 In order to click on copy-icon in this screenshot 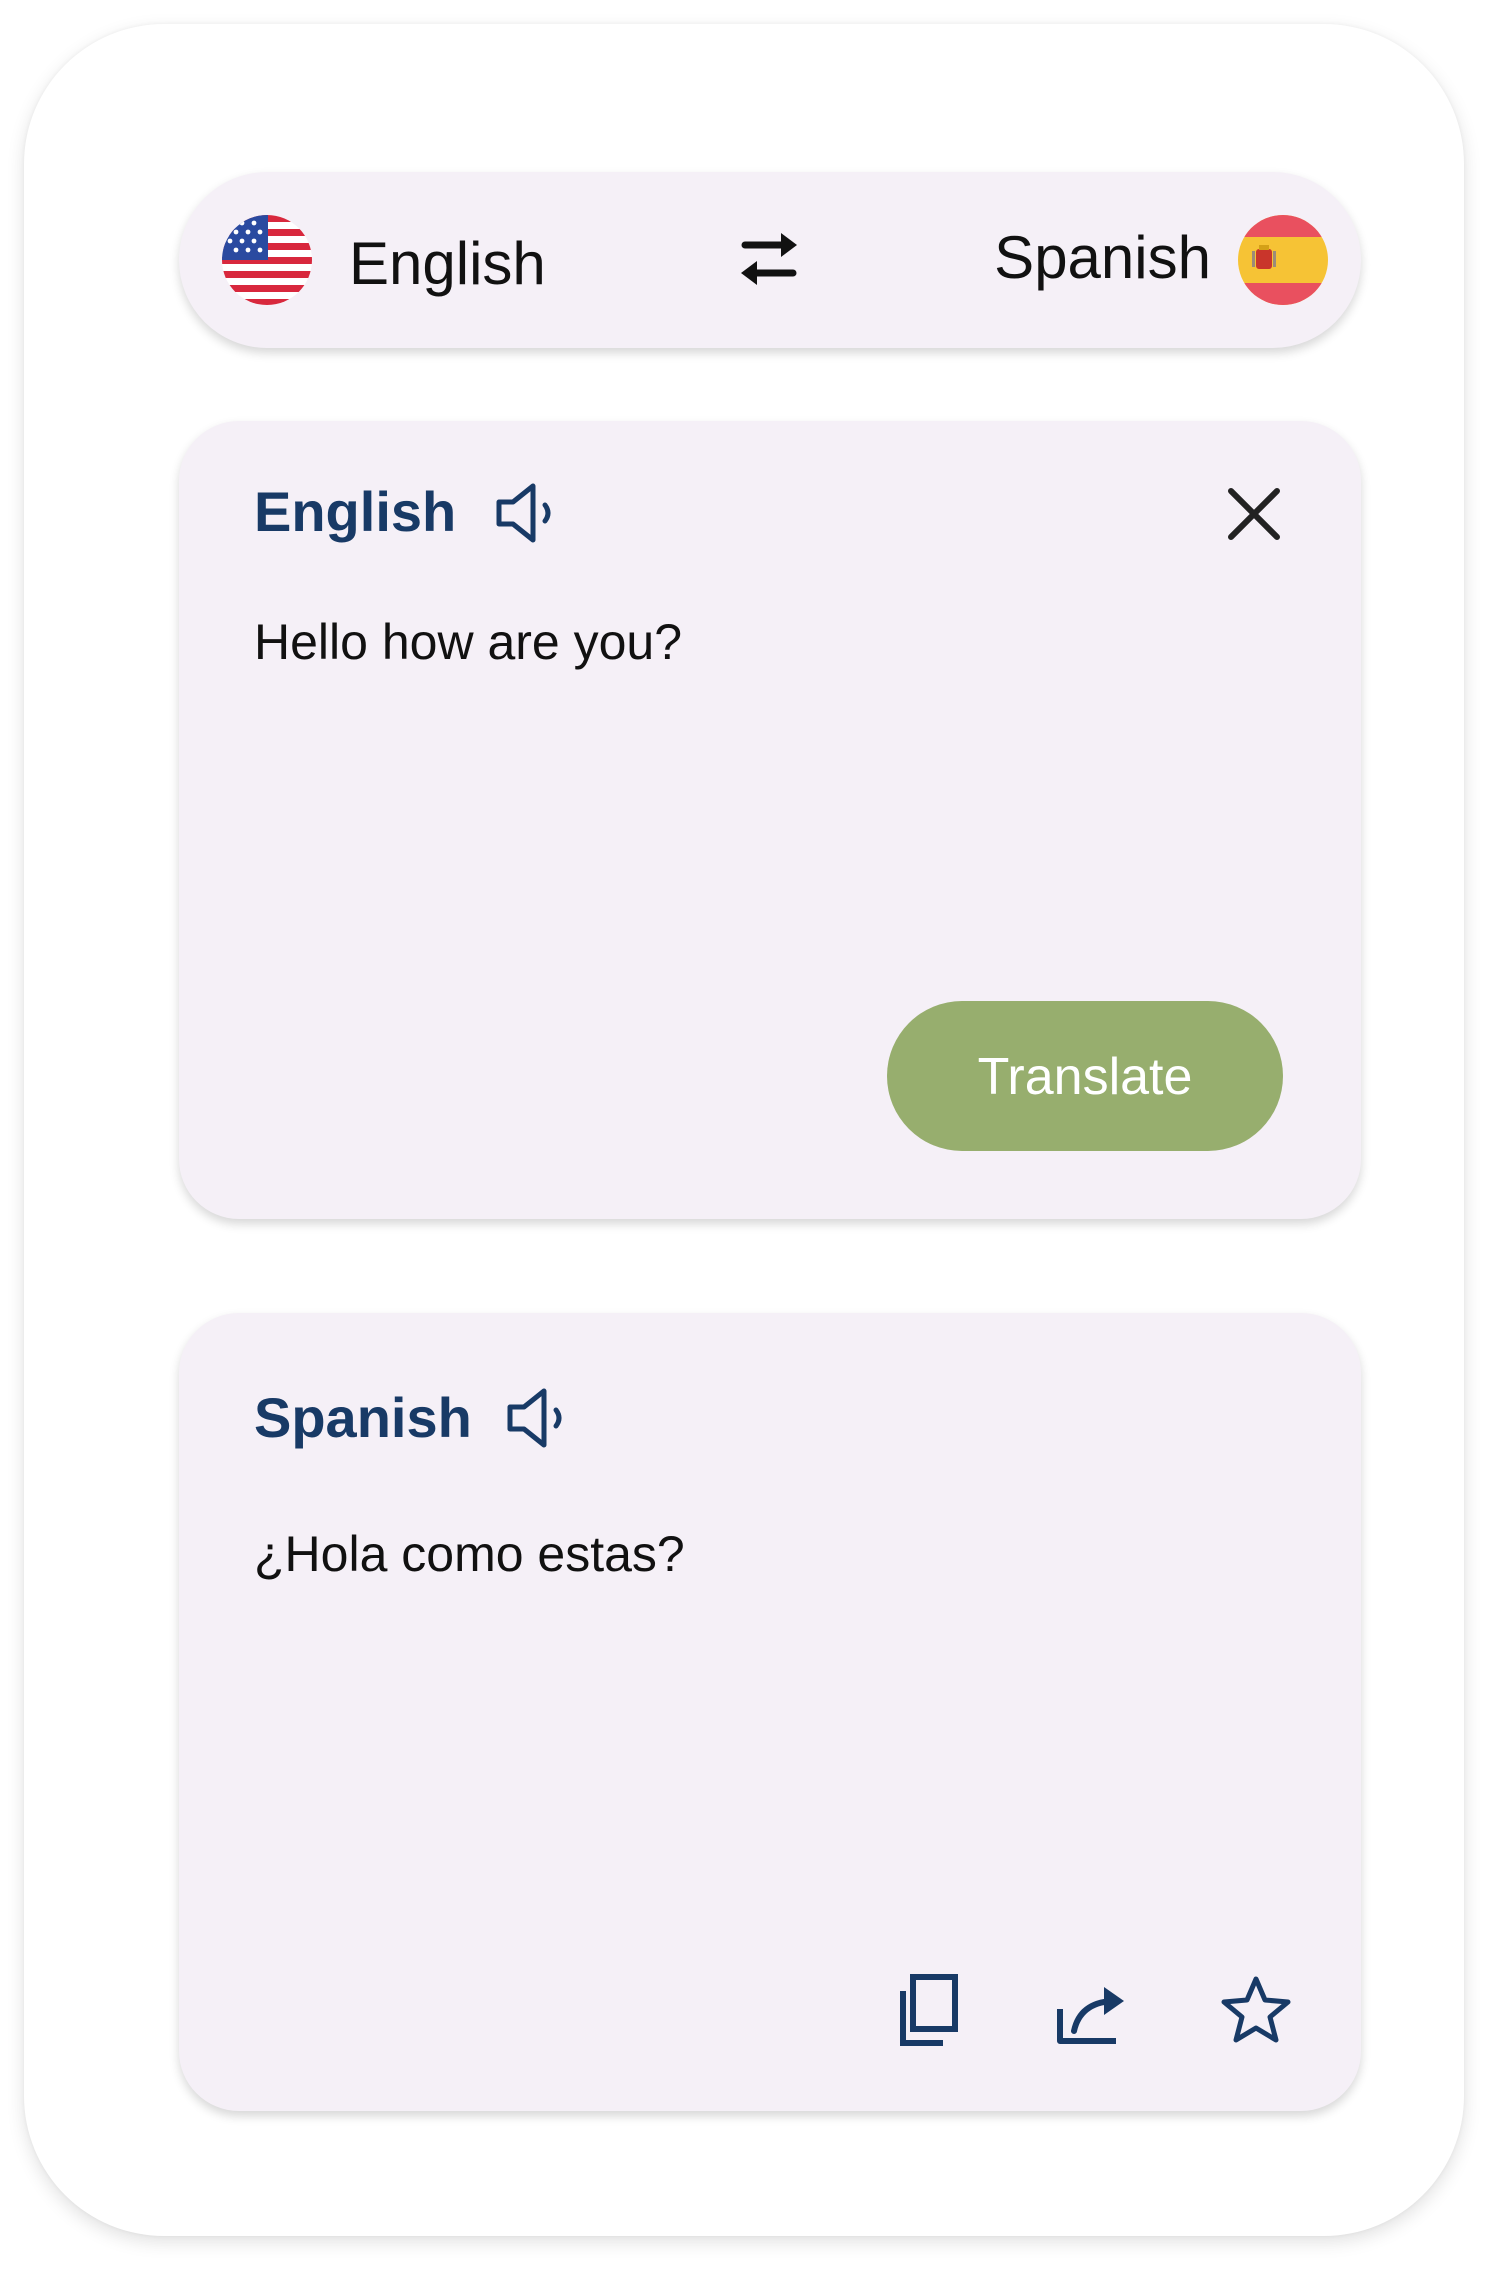, I will do `click(930, 2010)`.